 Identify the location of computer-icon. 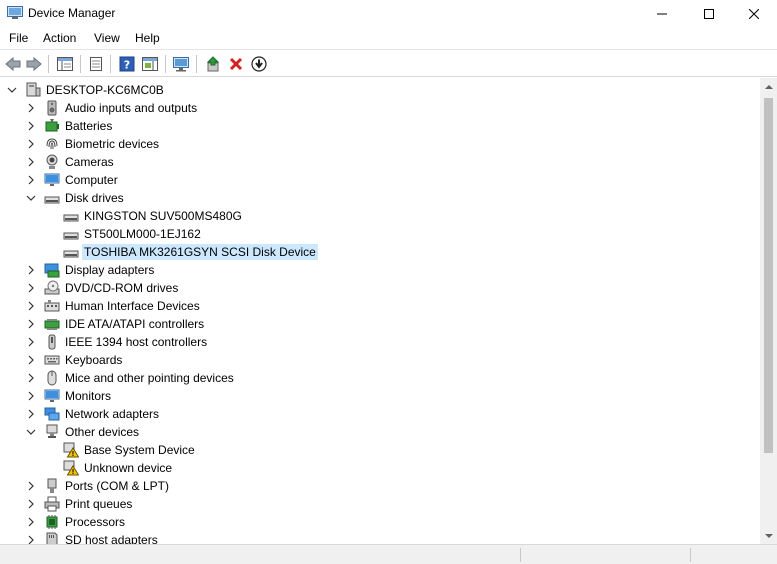
(33, 90).